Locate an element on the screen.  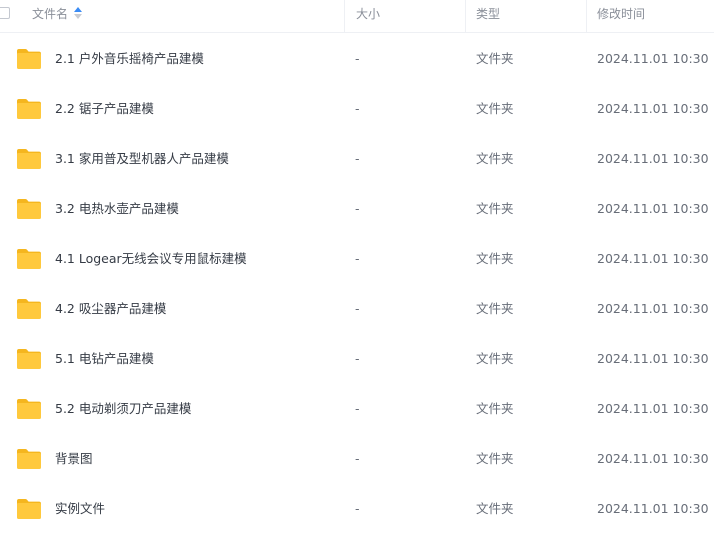
file-name: 2.2 锯子产品建模 is located at coordinates (104, 109).